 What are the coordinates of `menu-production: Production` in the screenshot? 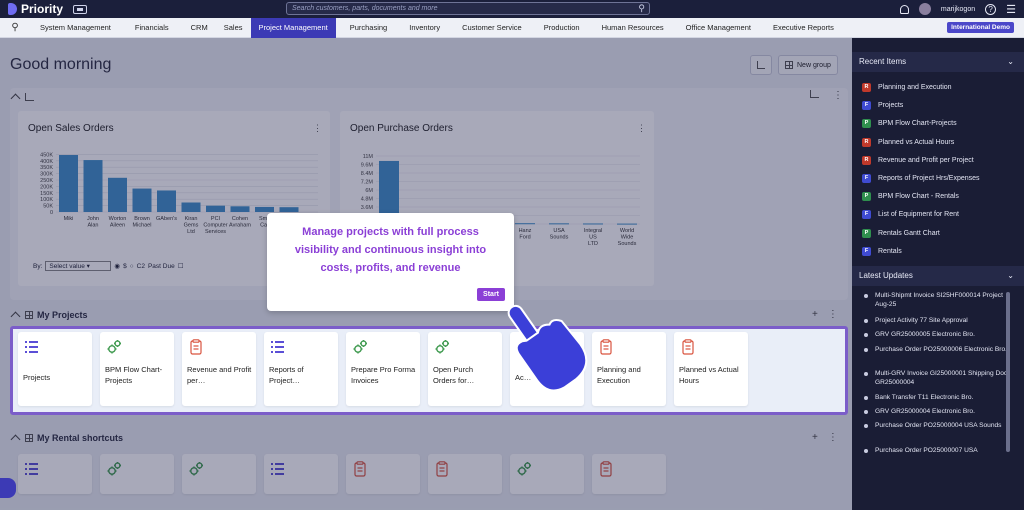 It's located at (562, 28).